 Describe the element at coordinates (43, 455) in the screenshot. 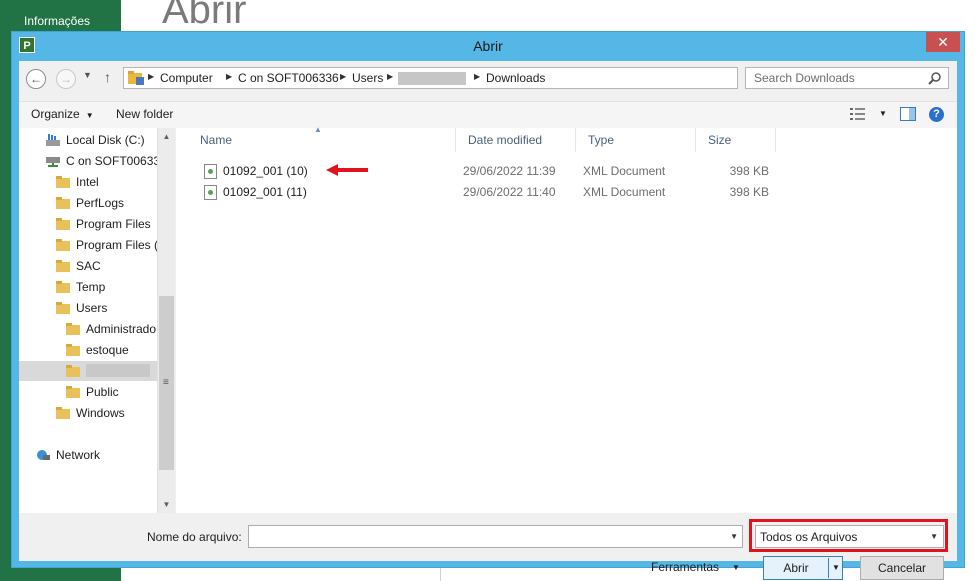

I see `network-icon` at that location.